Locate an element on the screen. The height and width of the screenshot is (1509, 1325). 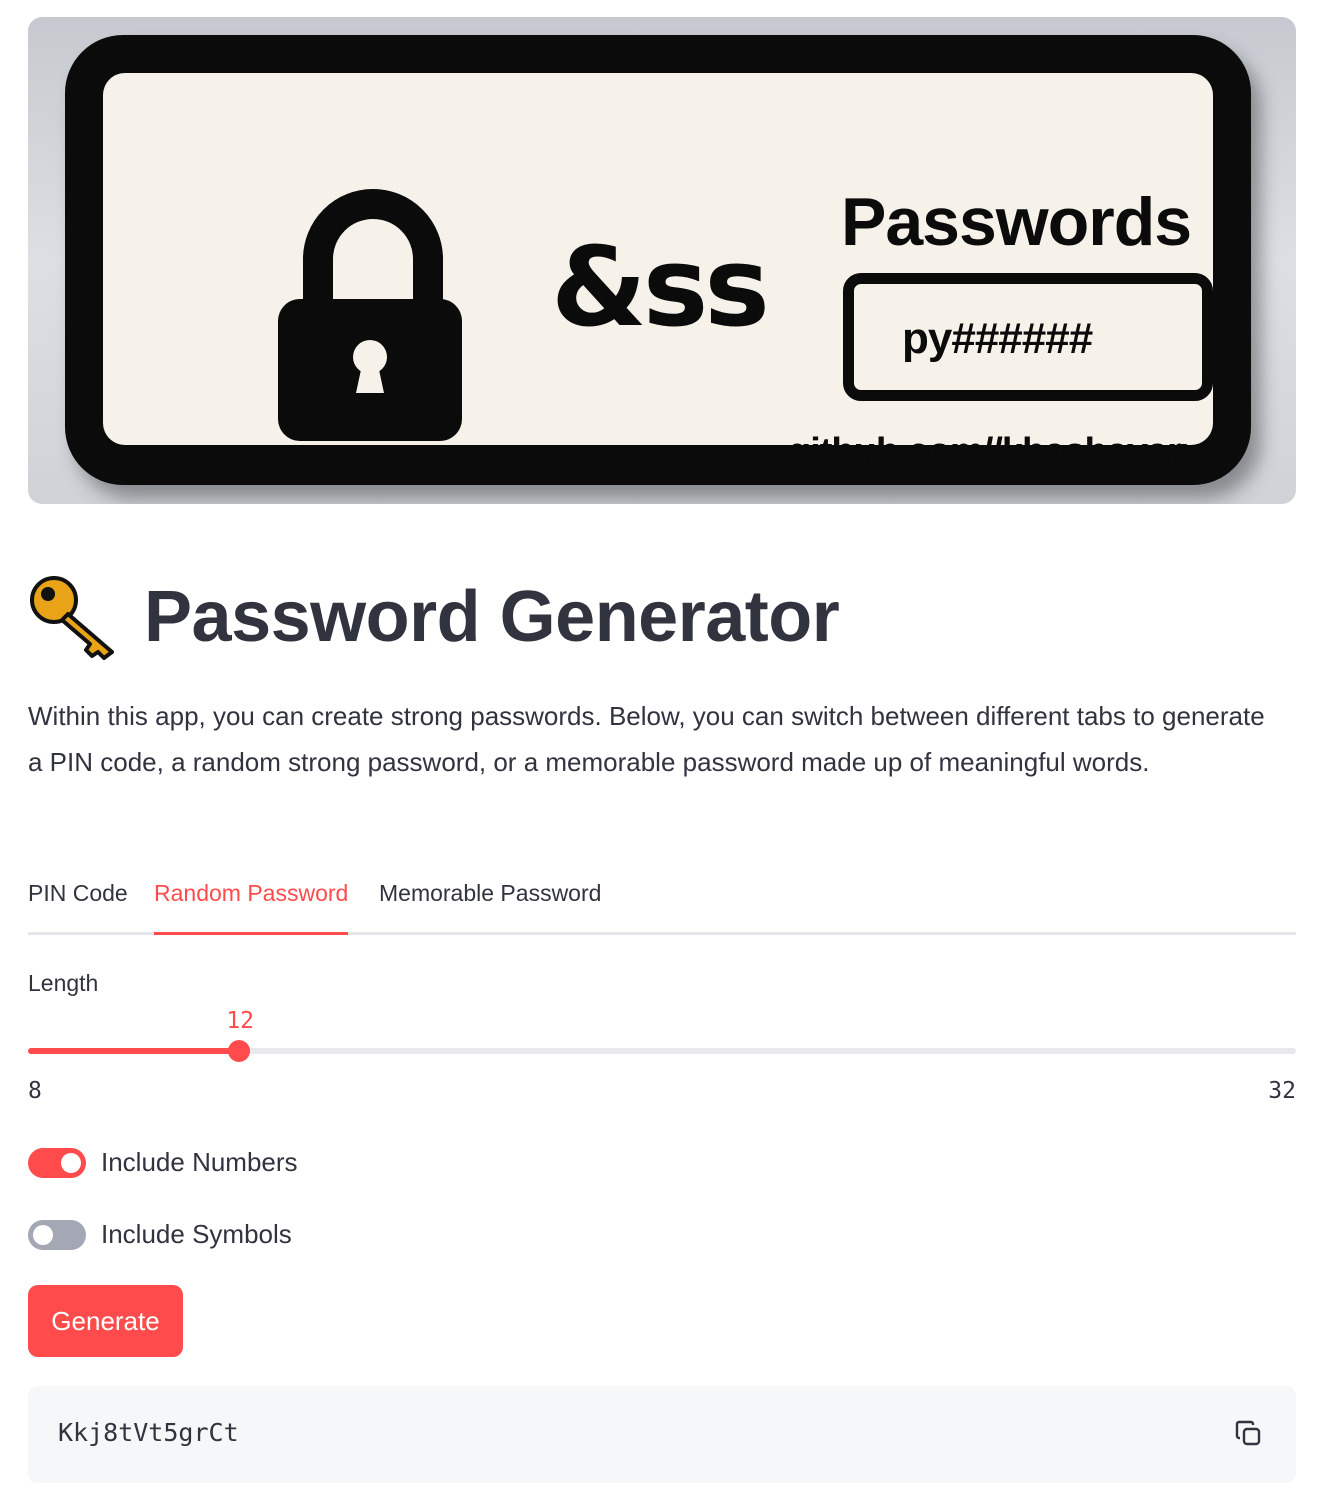
copy-icon is located at coordinates (1249, 1434).